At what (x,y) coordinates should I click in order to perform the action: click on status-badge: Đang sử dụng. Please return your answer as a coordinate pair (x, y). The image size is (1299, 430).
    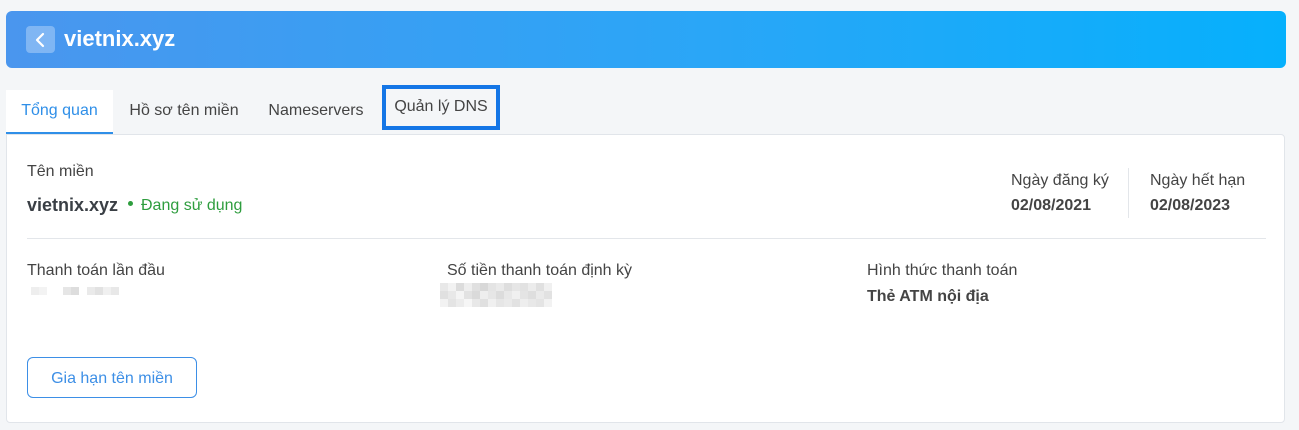
    Looking at the image, I should click on (185, 206).